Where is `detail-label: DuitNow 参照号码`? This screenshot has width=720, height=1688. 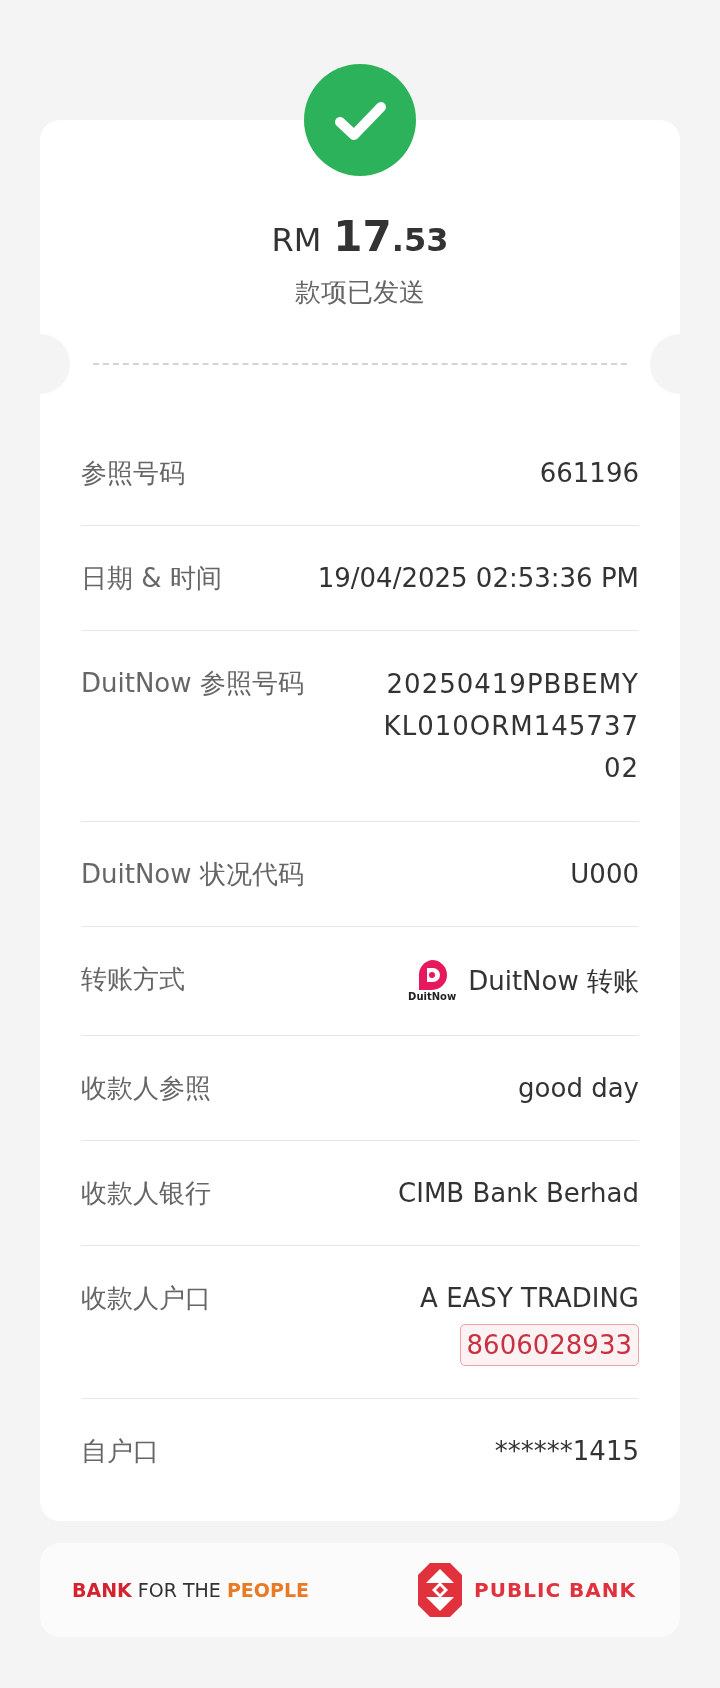
detail-label: DuitNow 参照号码 is located at coordinates (192, 683).